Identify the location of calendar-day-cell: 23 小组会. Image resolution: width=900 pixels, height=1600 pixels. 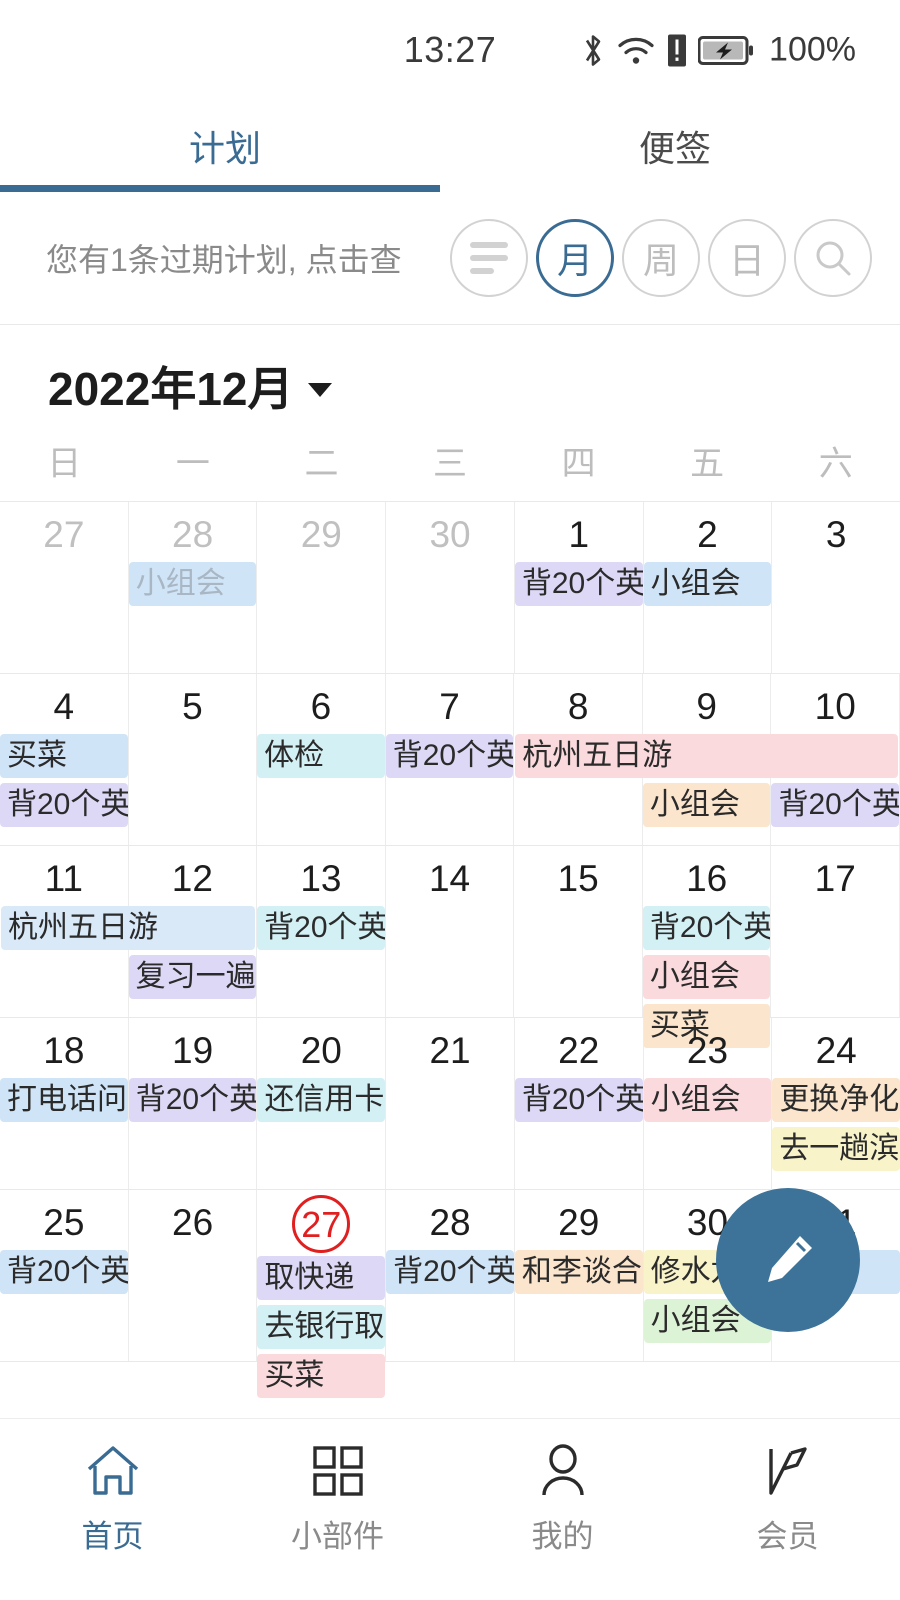
(708, 1103).